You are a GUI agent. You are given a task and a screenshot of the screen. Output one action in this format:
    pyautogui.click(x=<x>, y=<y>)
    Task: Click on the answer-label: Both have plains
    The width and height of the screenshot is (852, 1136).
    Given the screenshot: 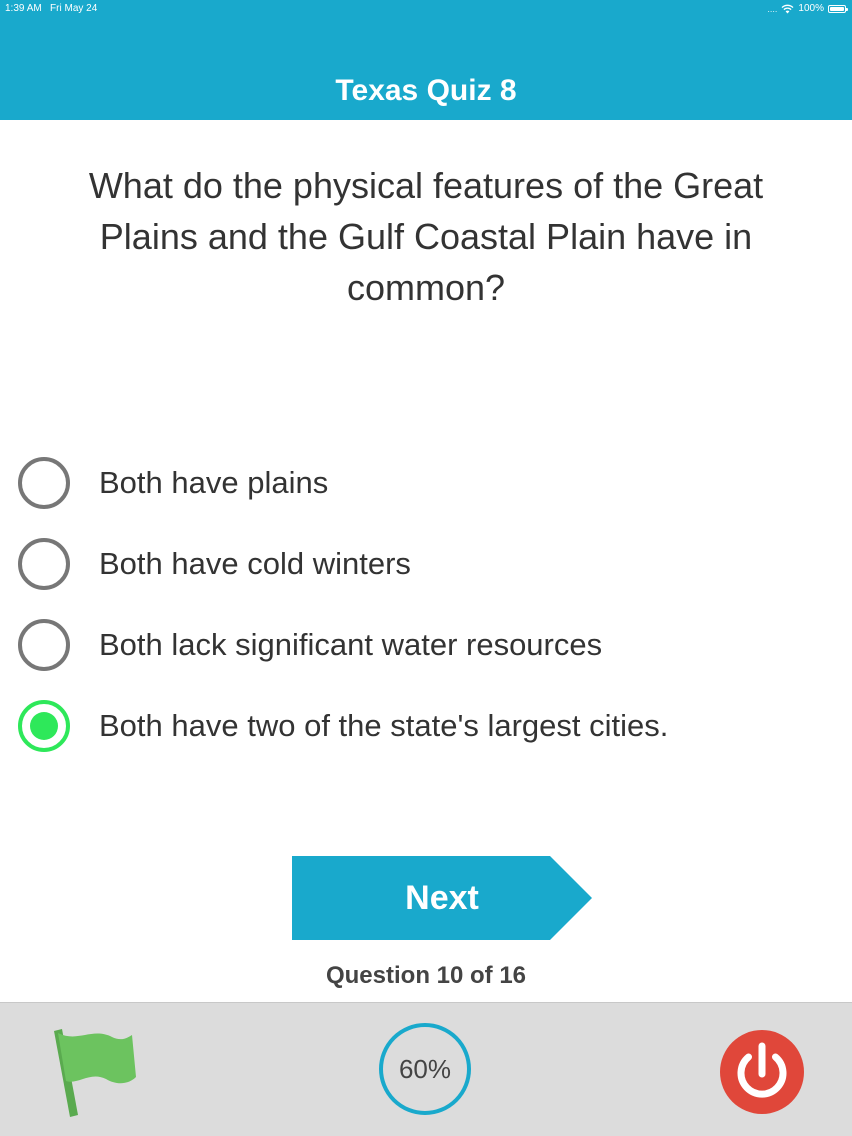 What is the action you would take?
    pyautogui.click(x=214, y=482)
    